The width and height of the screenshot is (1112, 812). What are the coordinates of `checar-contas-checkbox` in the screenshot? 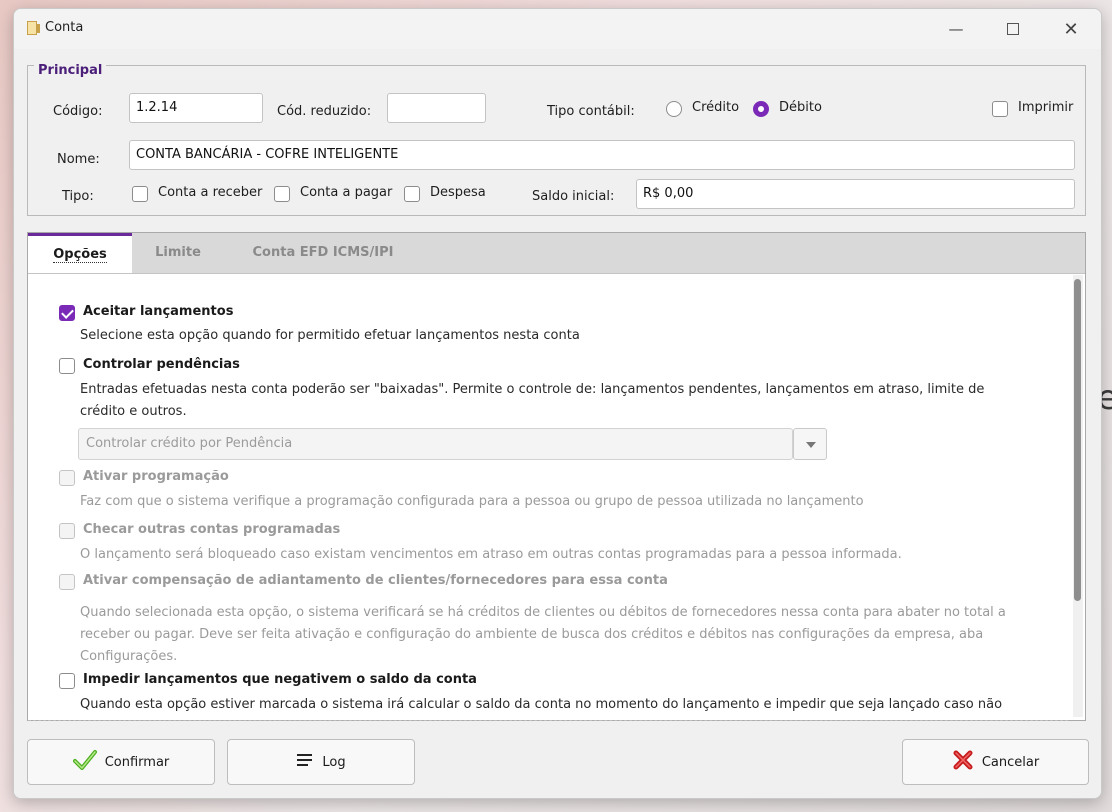 It's located at (67, 531).